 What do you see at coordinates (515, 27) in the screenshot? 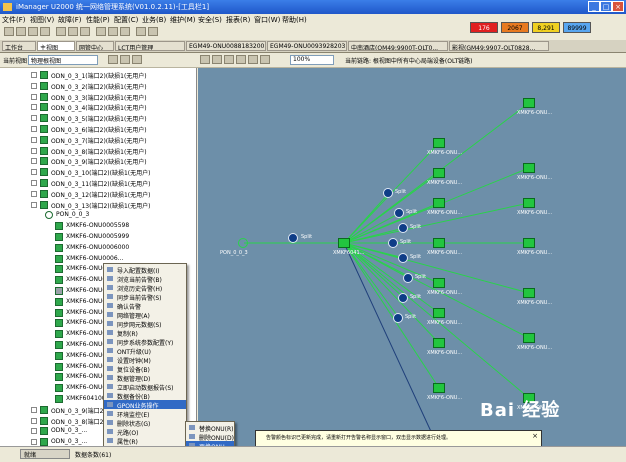
I see `major-alarm-count: 2067` at bounding box center [515, 27].